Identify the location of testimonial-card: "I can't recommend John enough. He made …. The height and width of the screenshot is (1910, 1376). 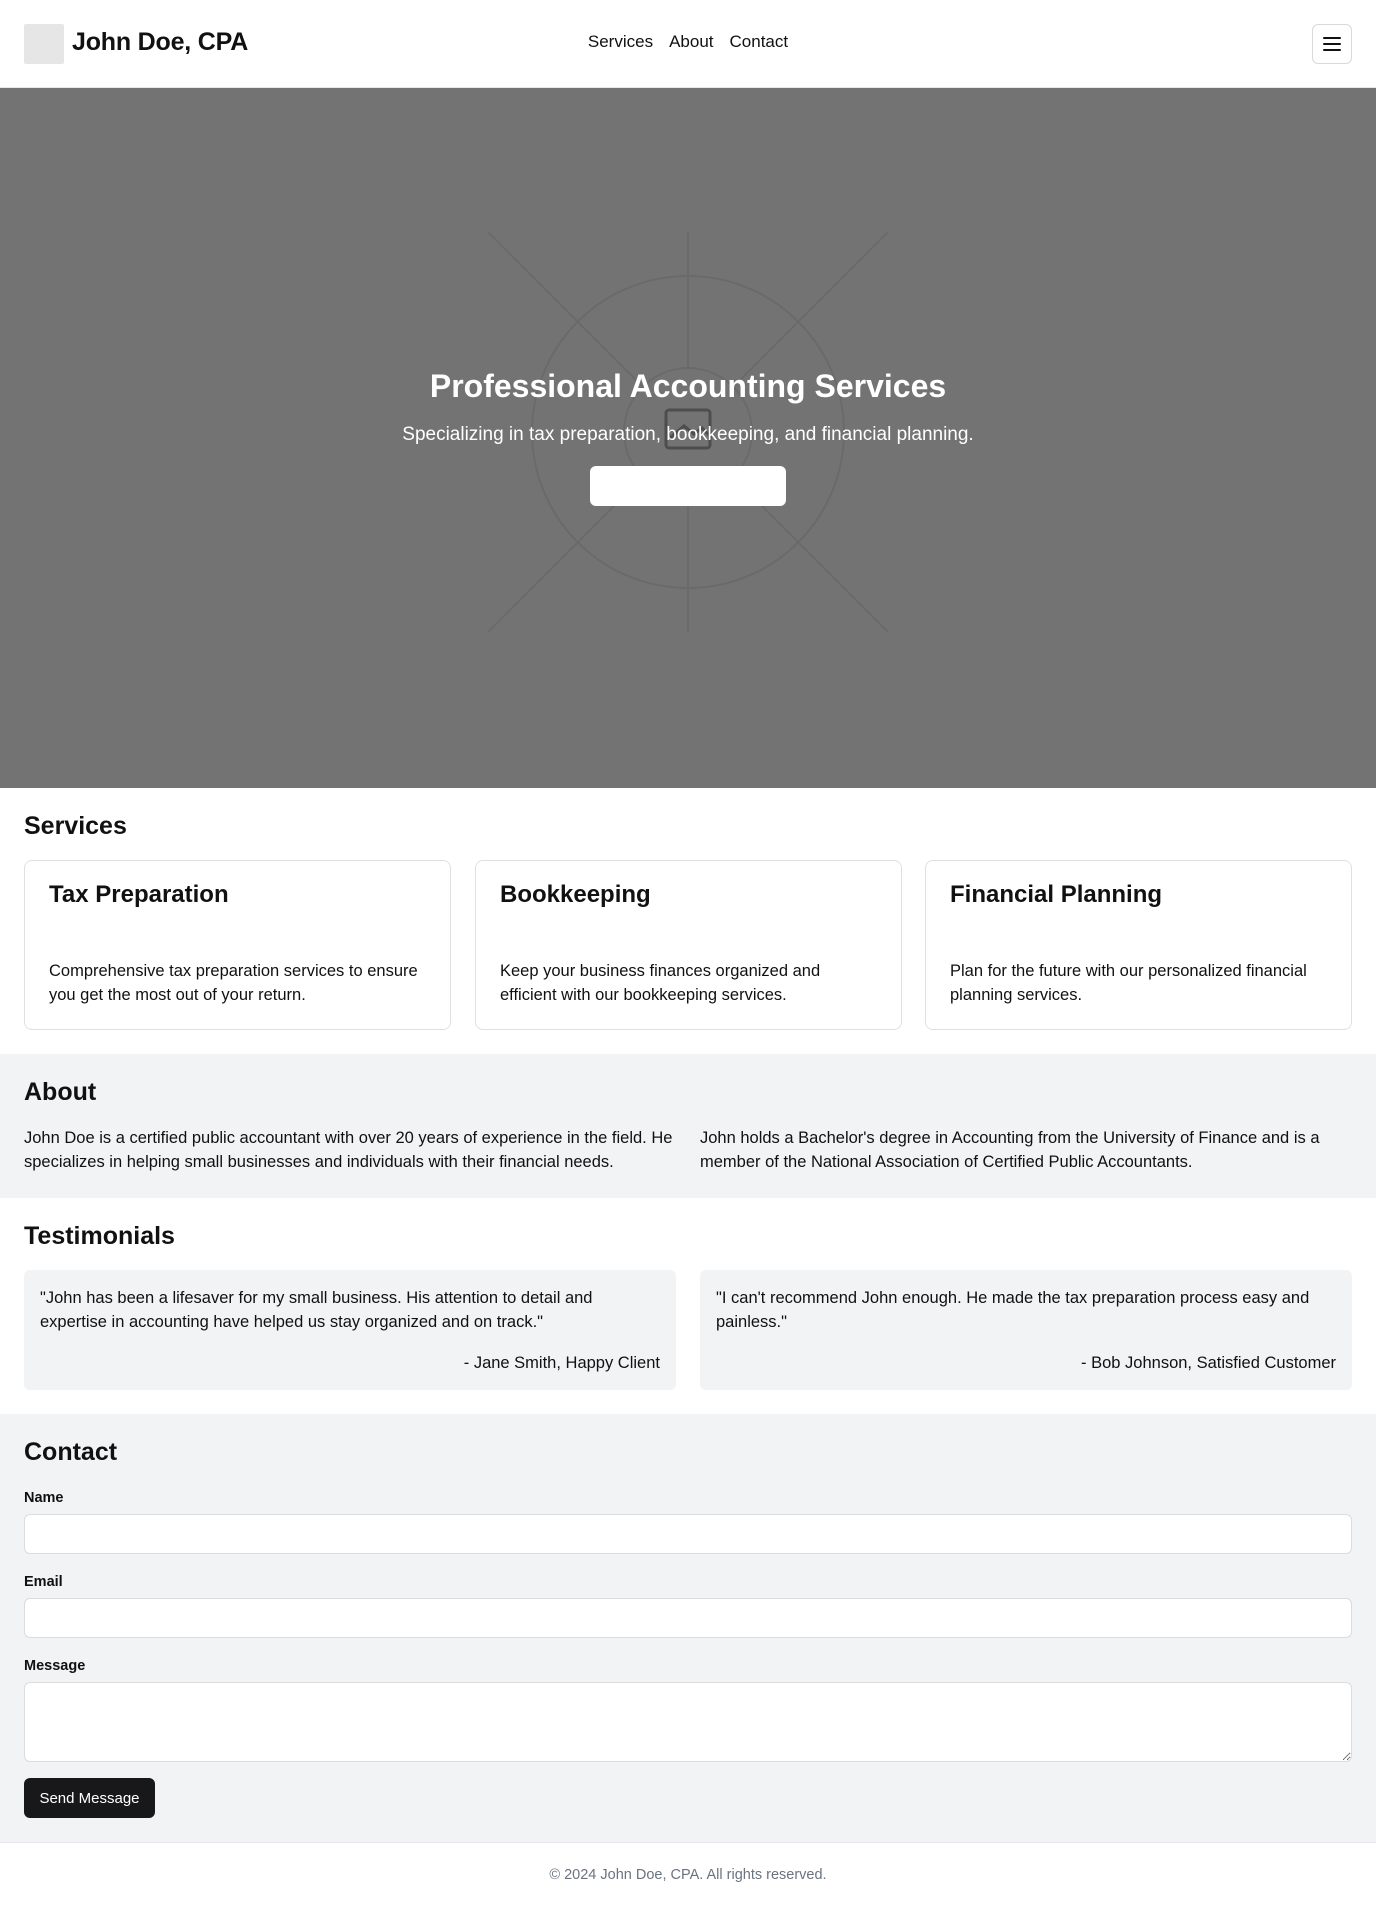
(1026, 1330).